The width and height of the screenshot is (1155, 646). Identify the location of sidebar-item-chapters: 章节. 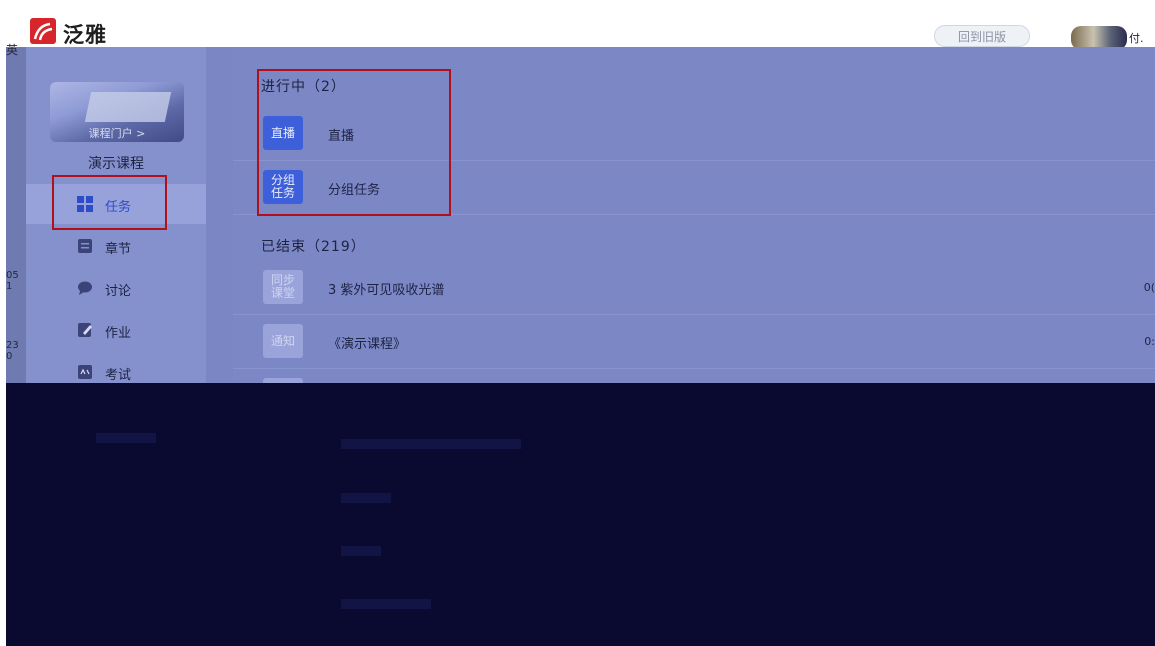
(116, 246).